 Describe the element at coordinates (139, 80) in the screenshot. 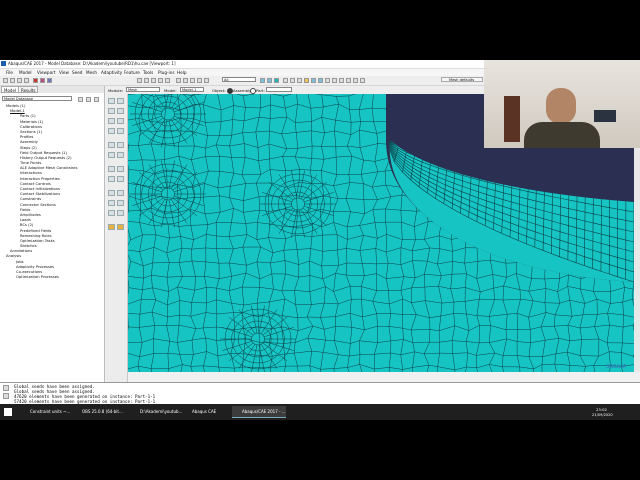

I see `pan-icon` at that location.